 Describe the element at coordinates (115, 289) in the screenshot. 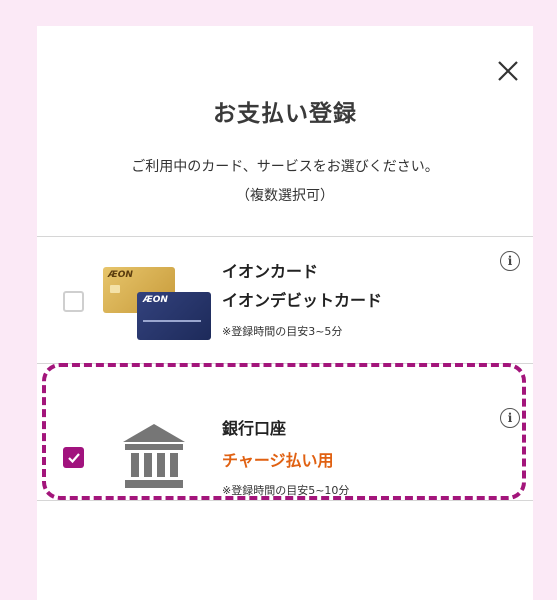

I see `card-chip` at that location.